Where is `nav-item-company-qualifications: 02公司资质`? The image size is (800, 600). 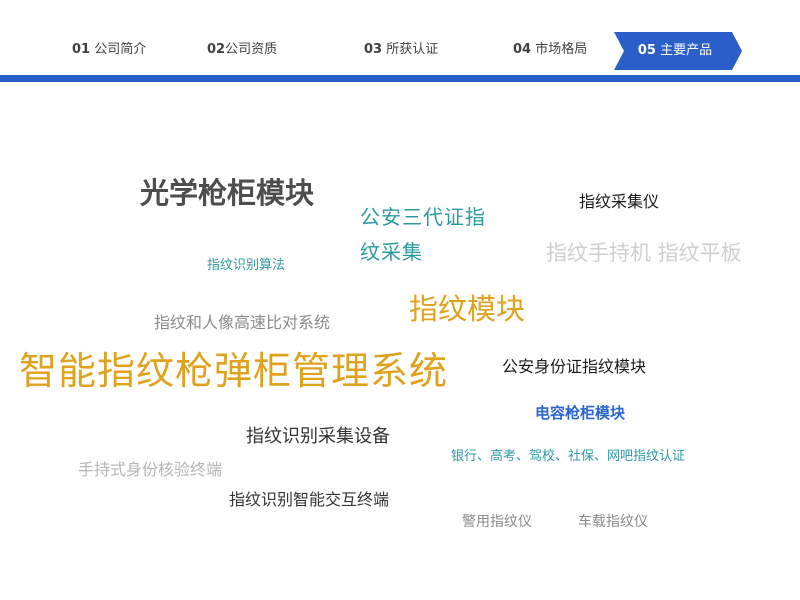
nav-item-company-qualifications: 02公司资质 is located at coordinates (242, 50).